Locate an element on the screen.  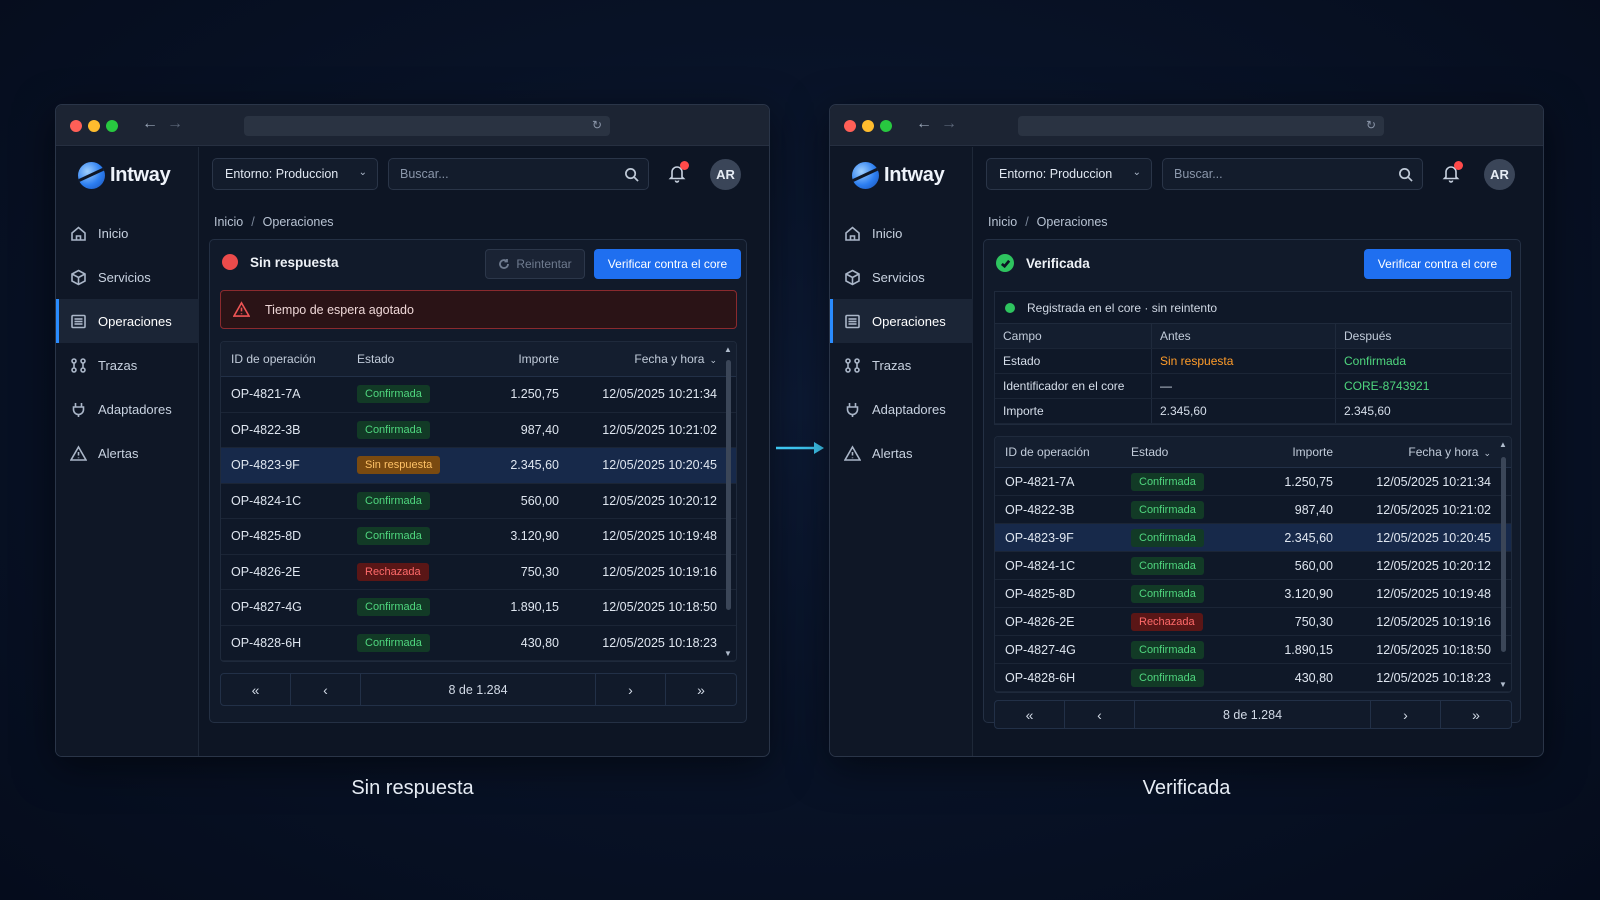
title-bar: ← → ↻ is located at coordinates (1186, 125).